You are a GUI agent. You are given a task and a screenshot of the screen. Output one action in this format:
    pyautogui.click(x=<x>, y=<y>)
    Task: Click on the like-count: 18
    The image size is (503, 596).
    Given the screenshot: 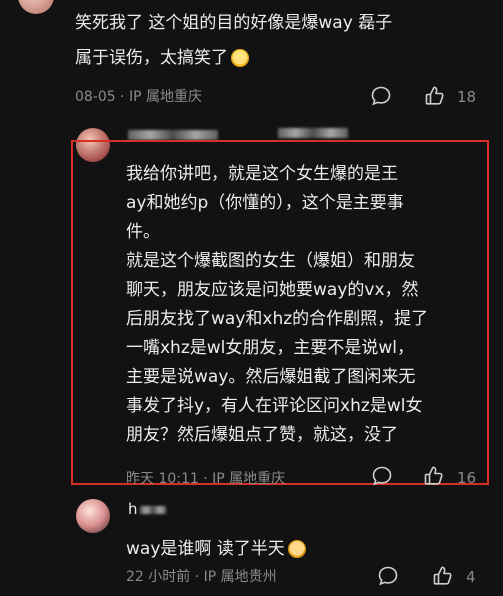 What is the action you would take?
    pyautogui.click(x=467, y=97)
    